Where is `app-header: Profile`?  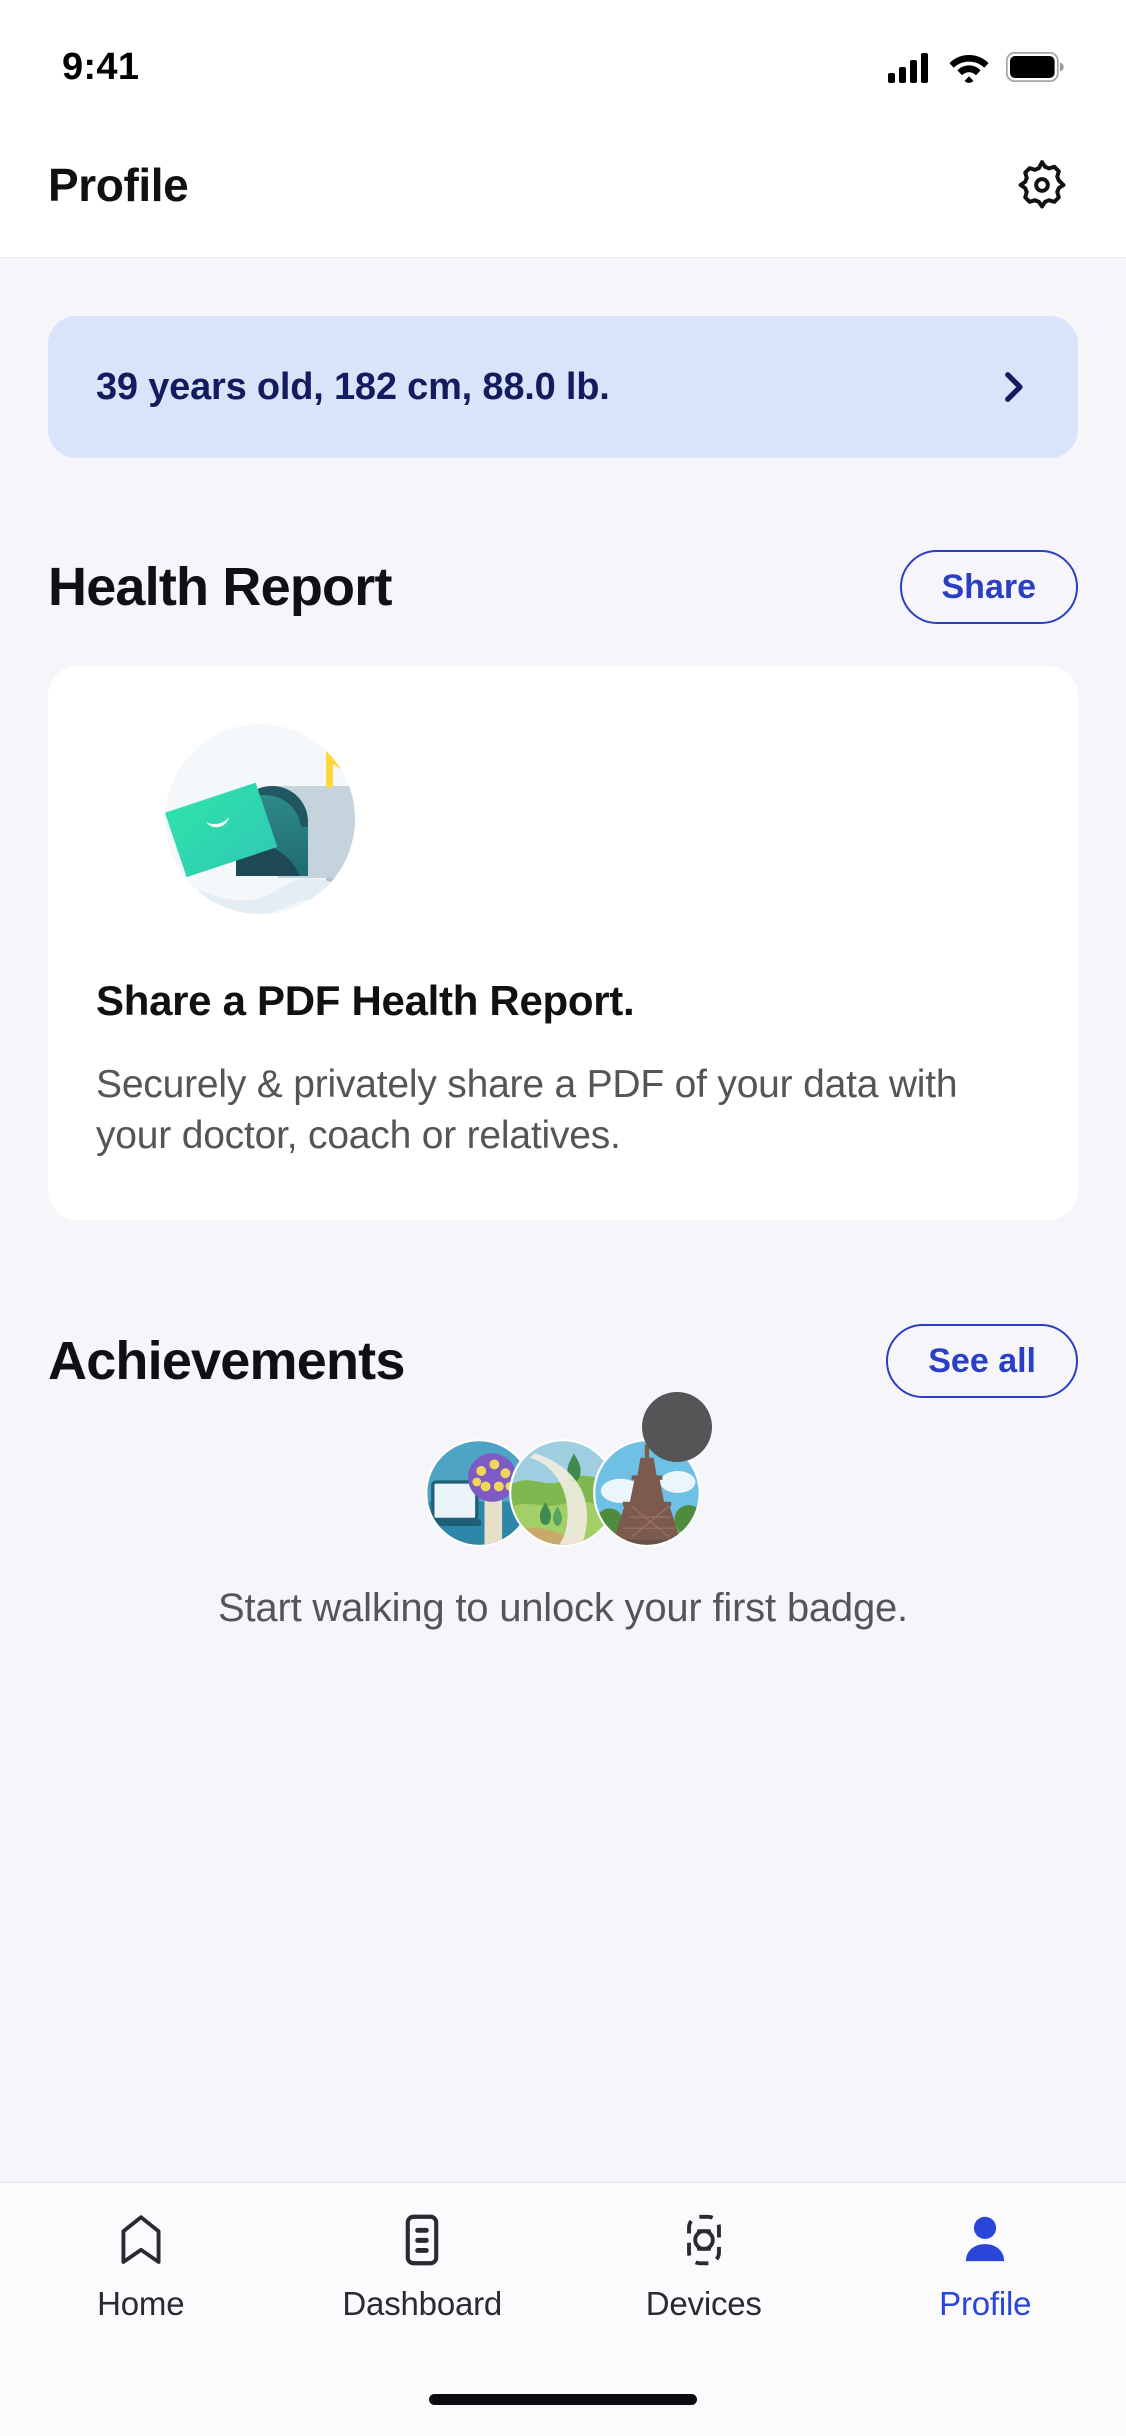
app-header: Profile is located at coordinates (563, 185).